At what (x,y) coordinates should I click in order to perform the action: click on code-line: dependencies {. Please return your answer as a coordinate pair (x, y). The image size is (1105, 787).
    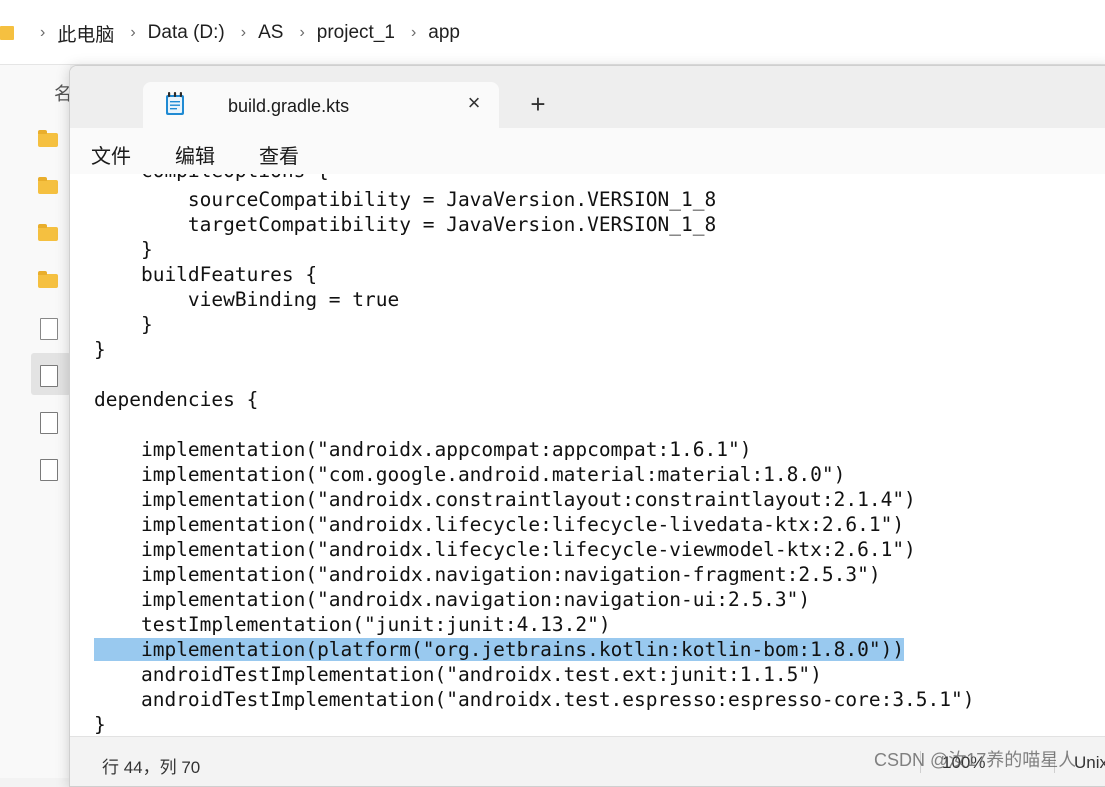
    Looking at the image, I should click on (176, 399).